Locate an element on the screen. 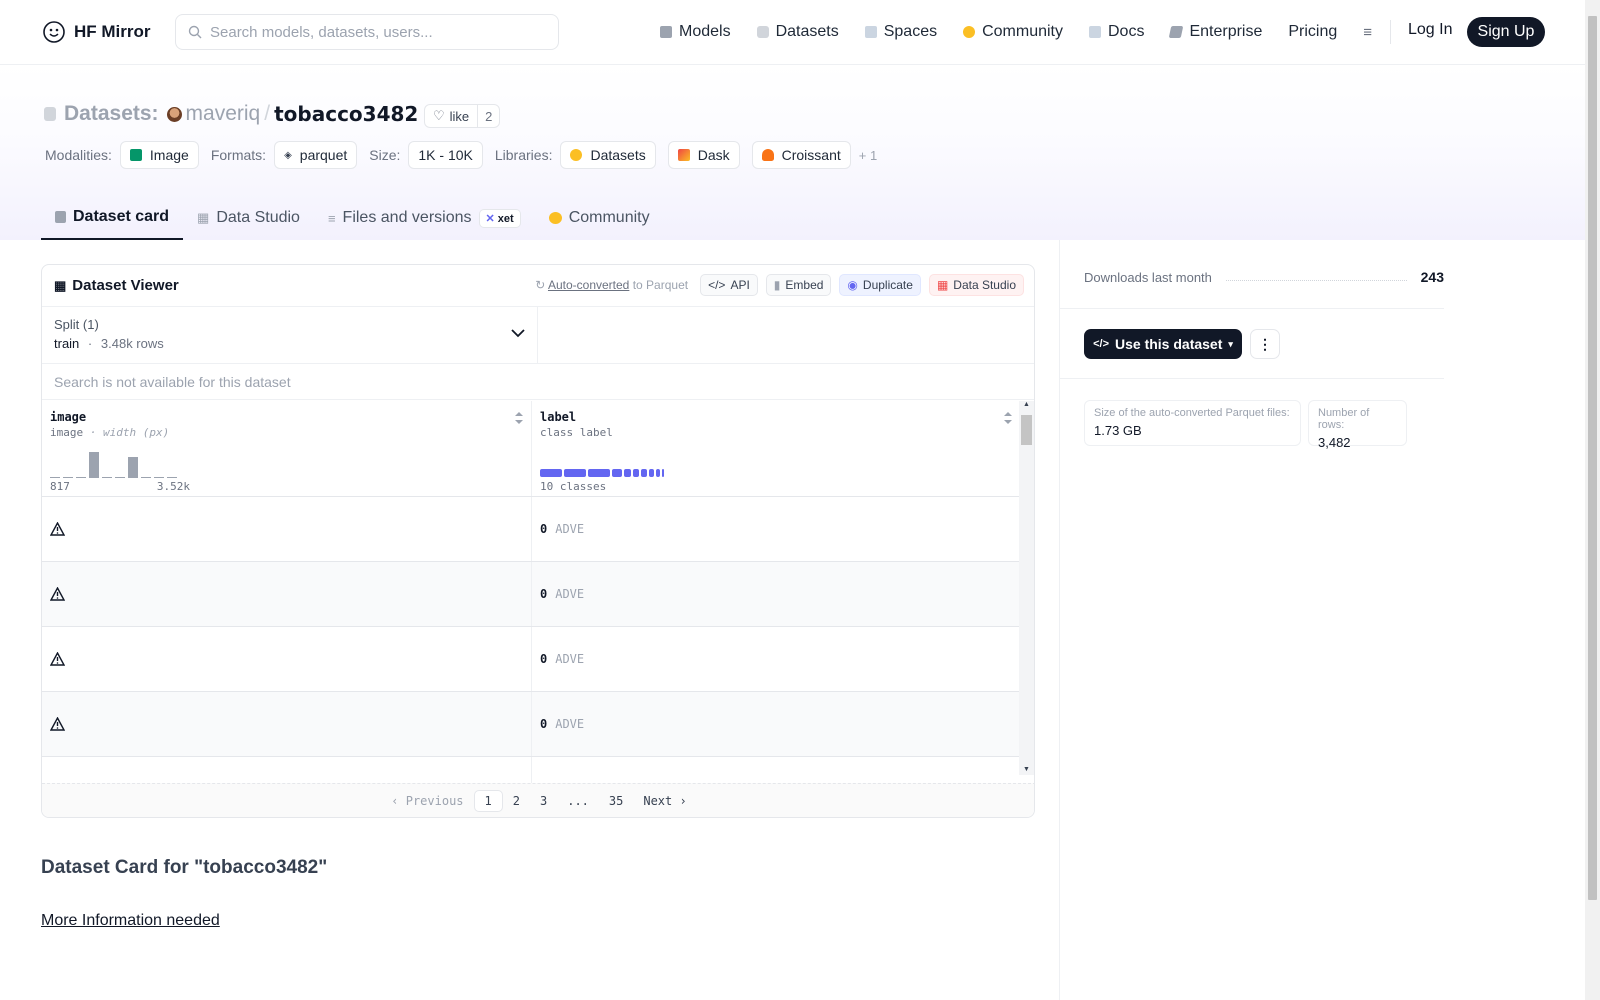  like-button: ♡ like 2 is located at coordinates (462, 116).